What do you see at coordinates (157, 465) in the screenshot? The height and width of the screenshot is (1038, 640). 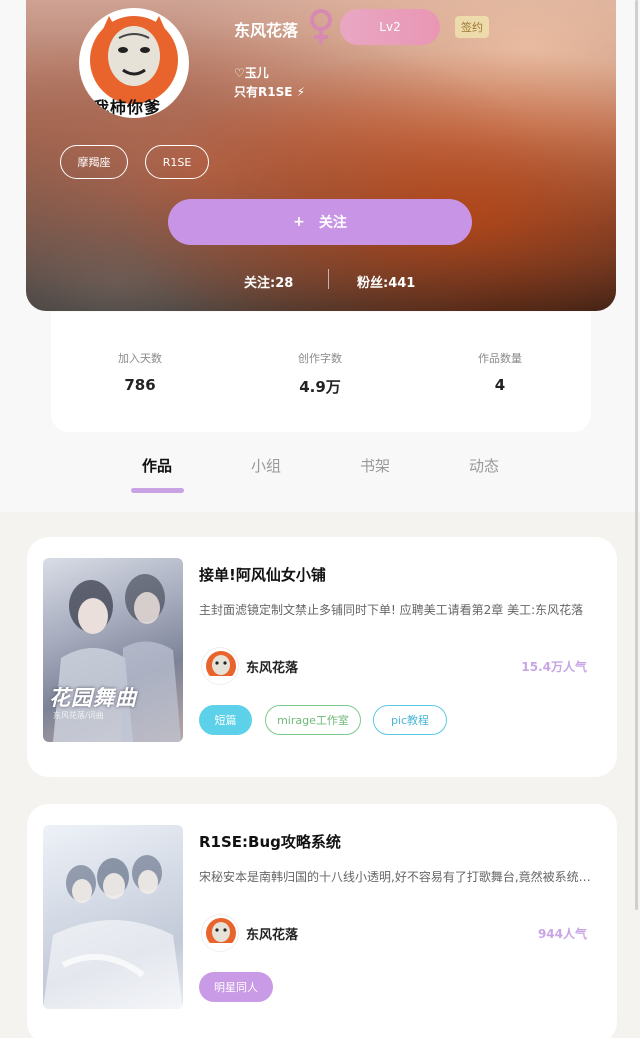 I see `tab-works: 作品` at bounding box center [157, 465].